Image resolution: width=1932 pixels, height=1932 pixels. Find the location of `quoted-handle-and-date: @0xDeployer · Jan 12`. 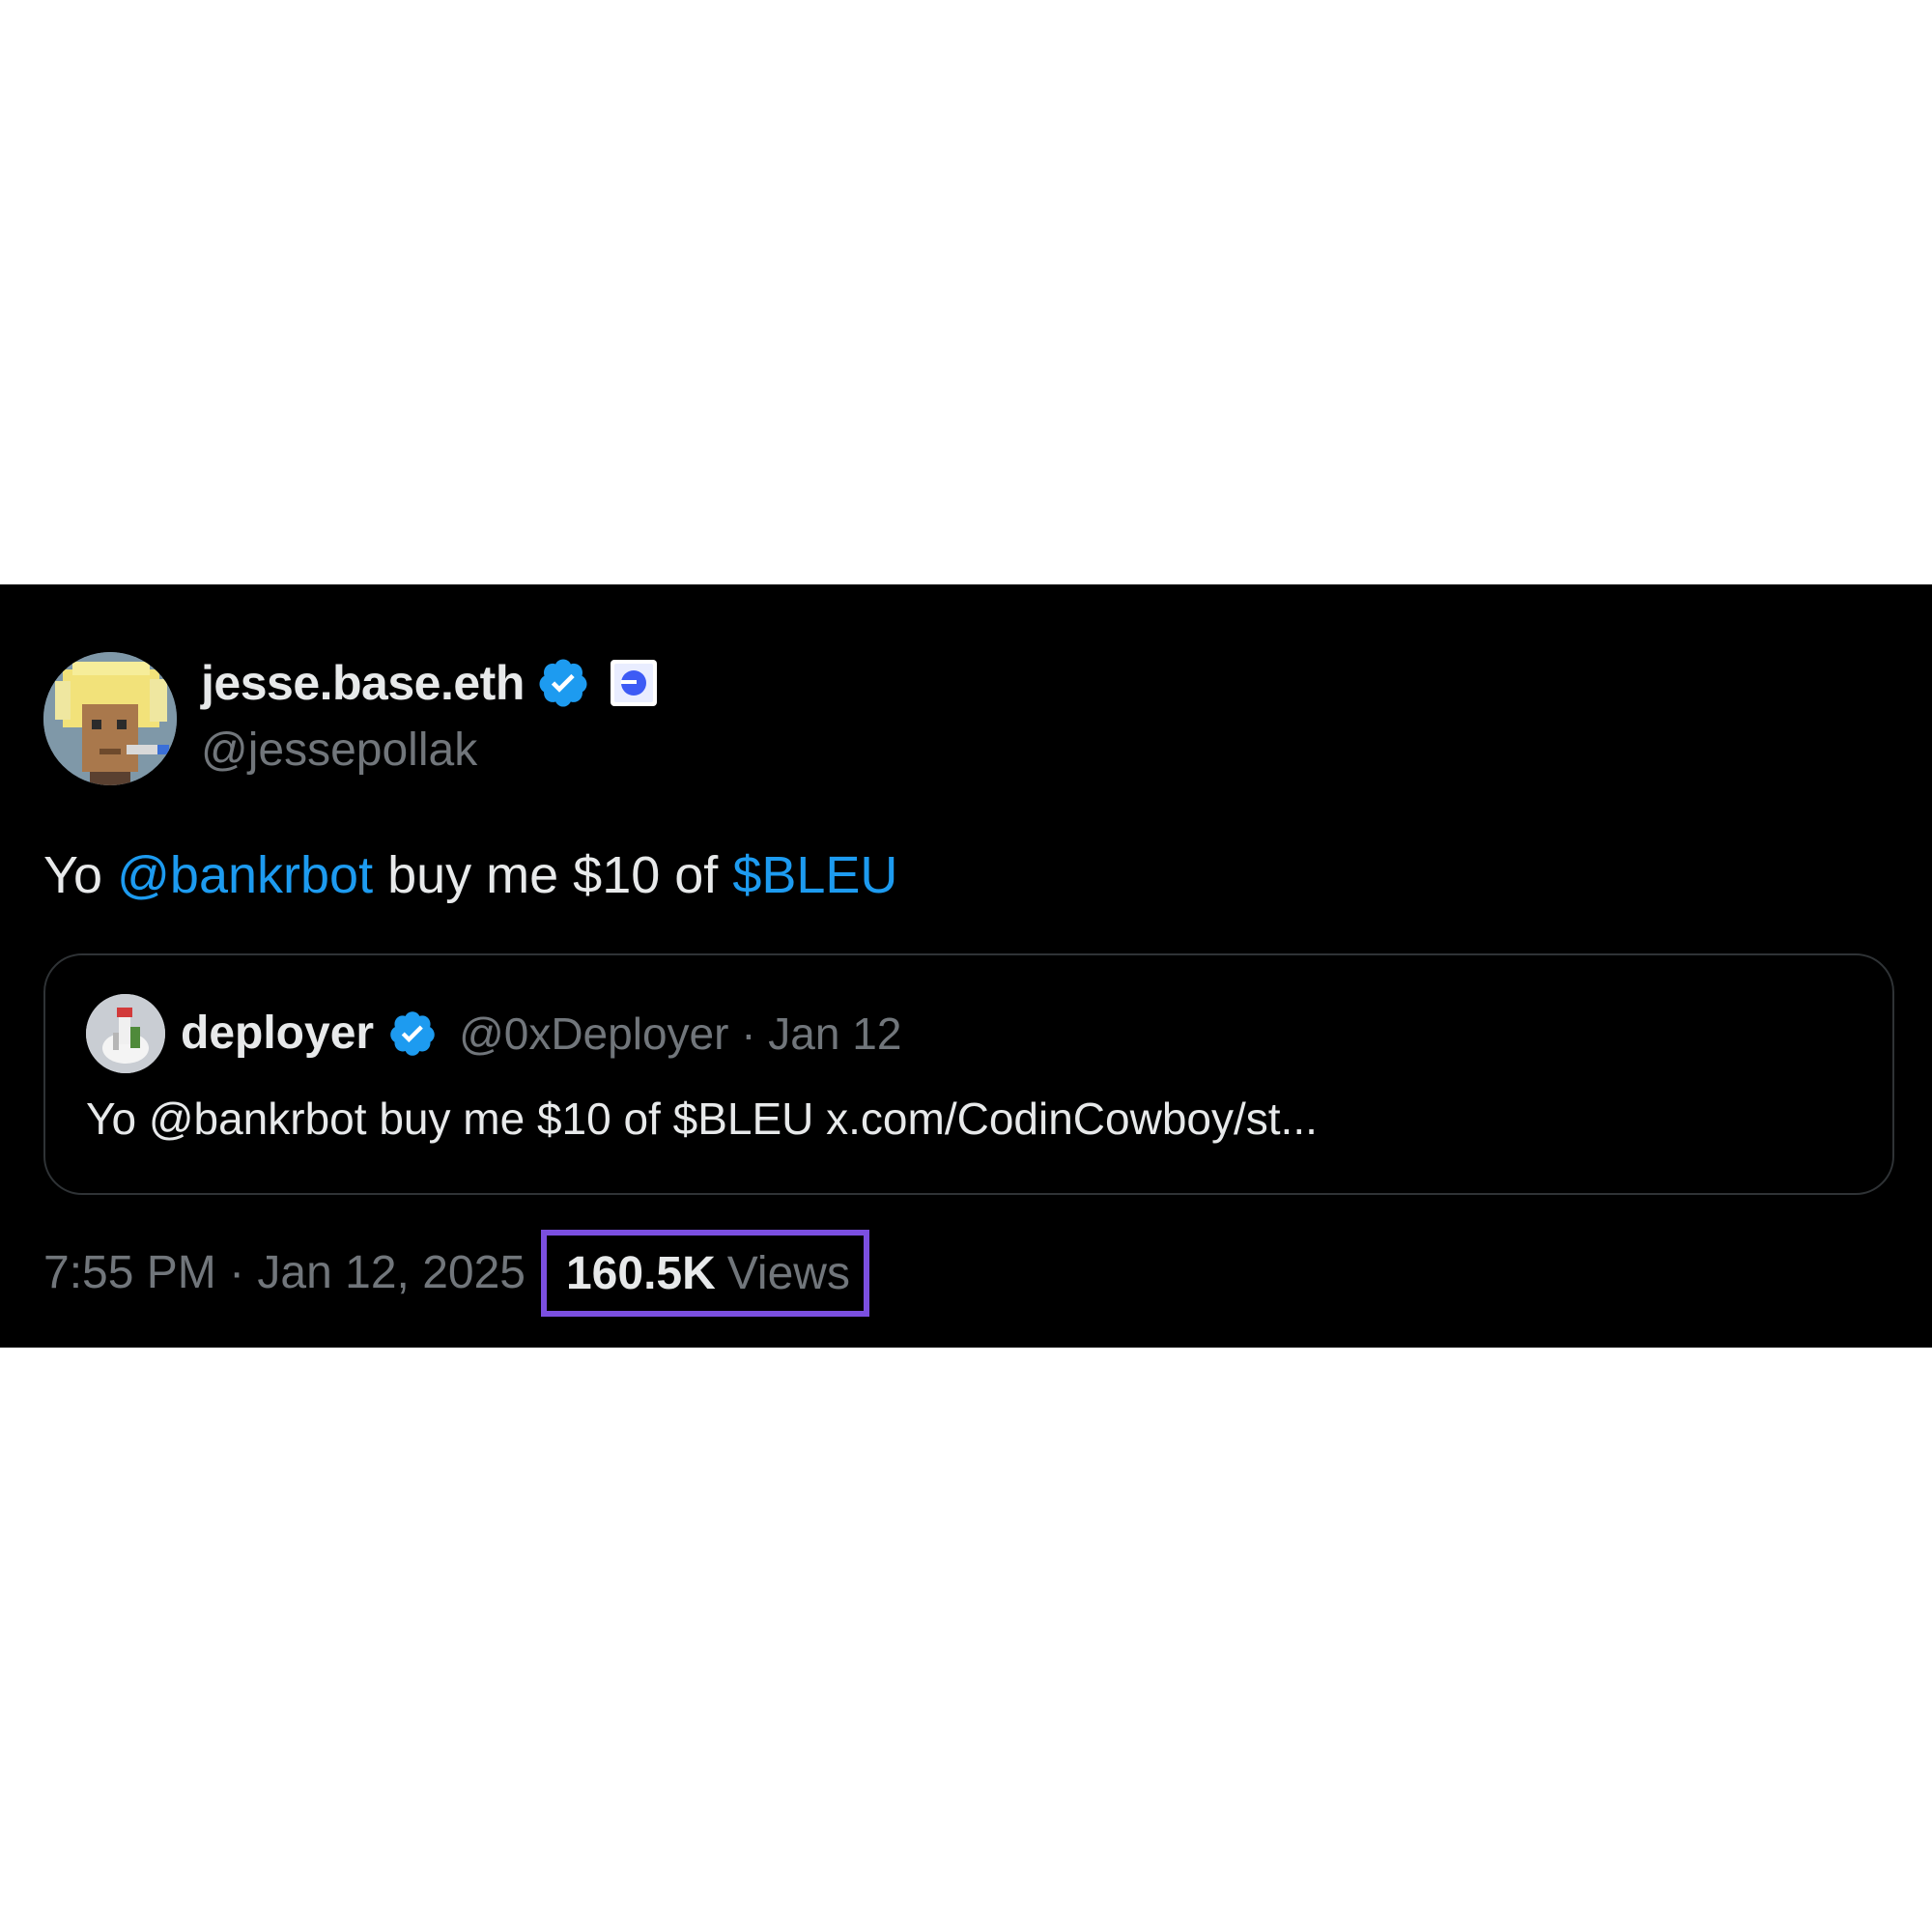

quoted-handle-and-date: @0xDeployer · Jan 12 is located at coordinates (680, 1034).